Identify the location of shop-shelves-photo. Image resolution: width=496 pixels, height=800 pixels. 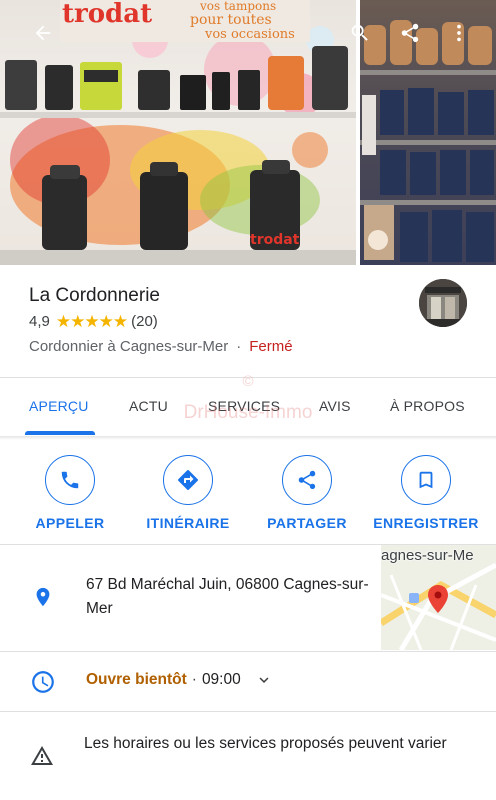
(428, 141).